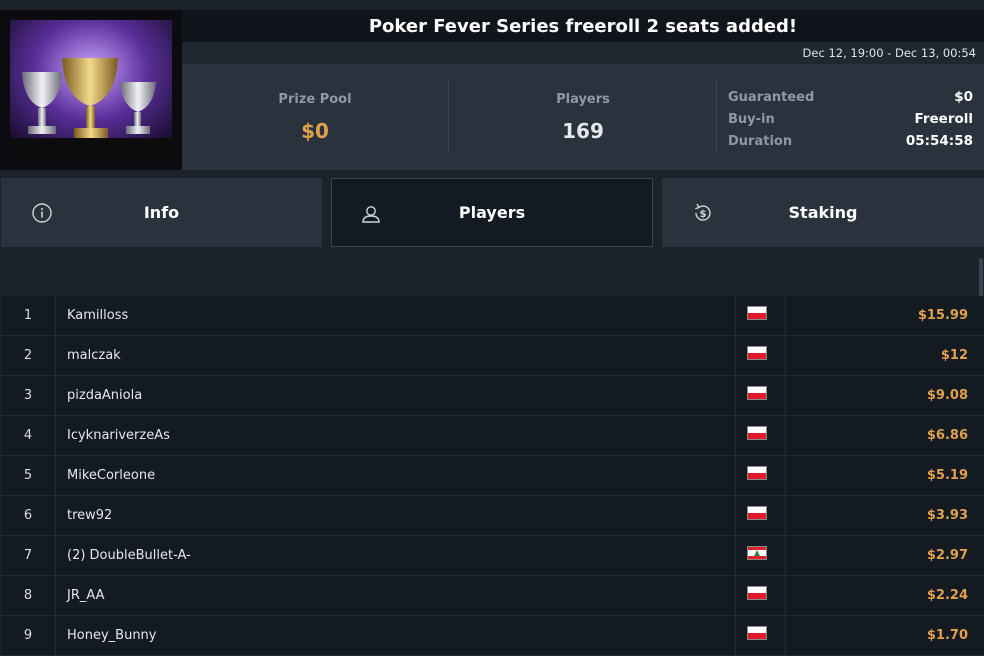  I want to click on list-header, so click(492, 276).